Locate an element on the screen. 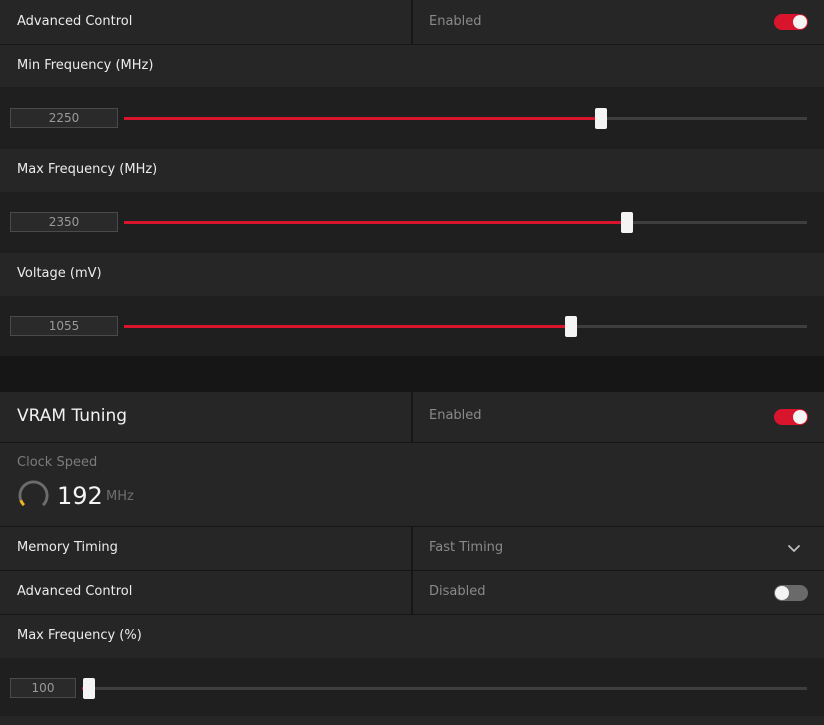  voltage-input: 1055 is located at coordinates (64, 326).